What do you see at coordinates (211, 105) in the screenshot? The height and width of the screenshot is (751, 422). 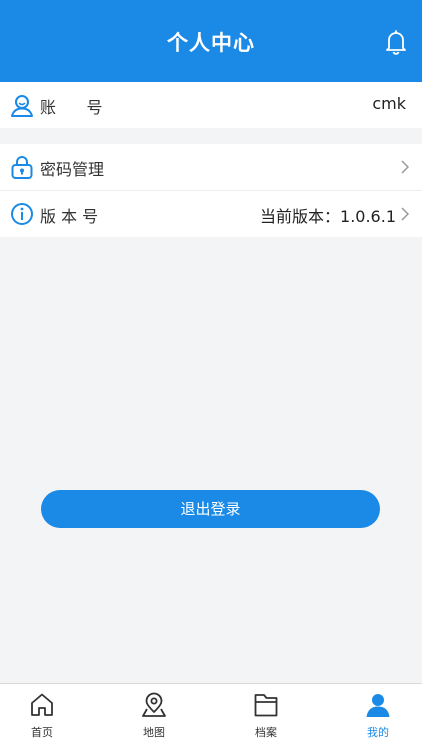 I see `account-row: 账 号 cmk` at bounding box center [211, 105].